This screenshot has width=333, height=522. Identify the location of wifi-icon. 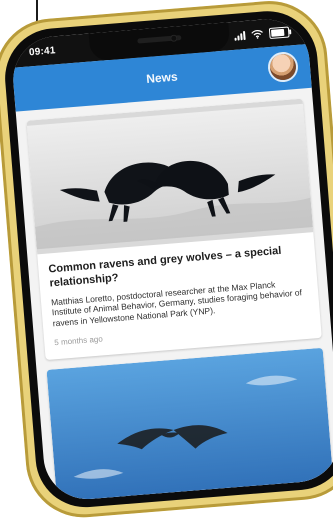
(257, 34).